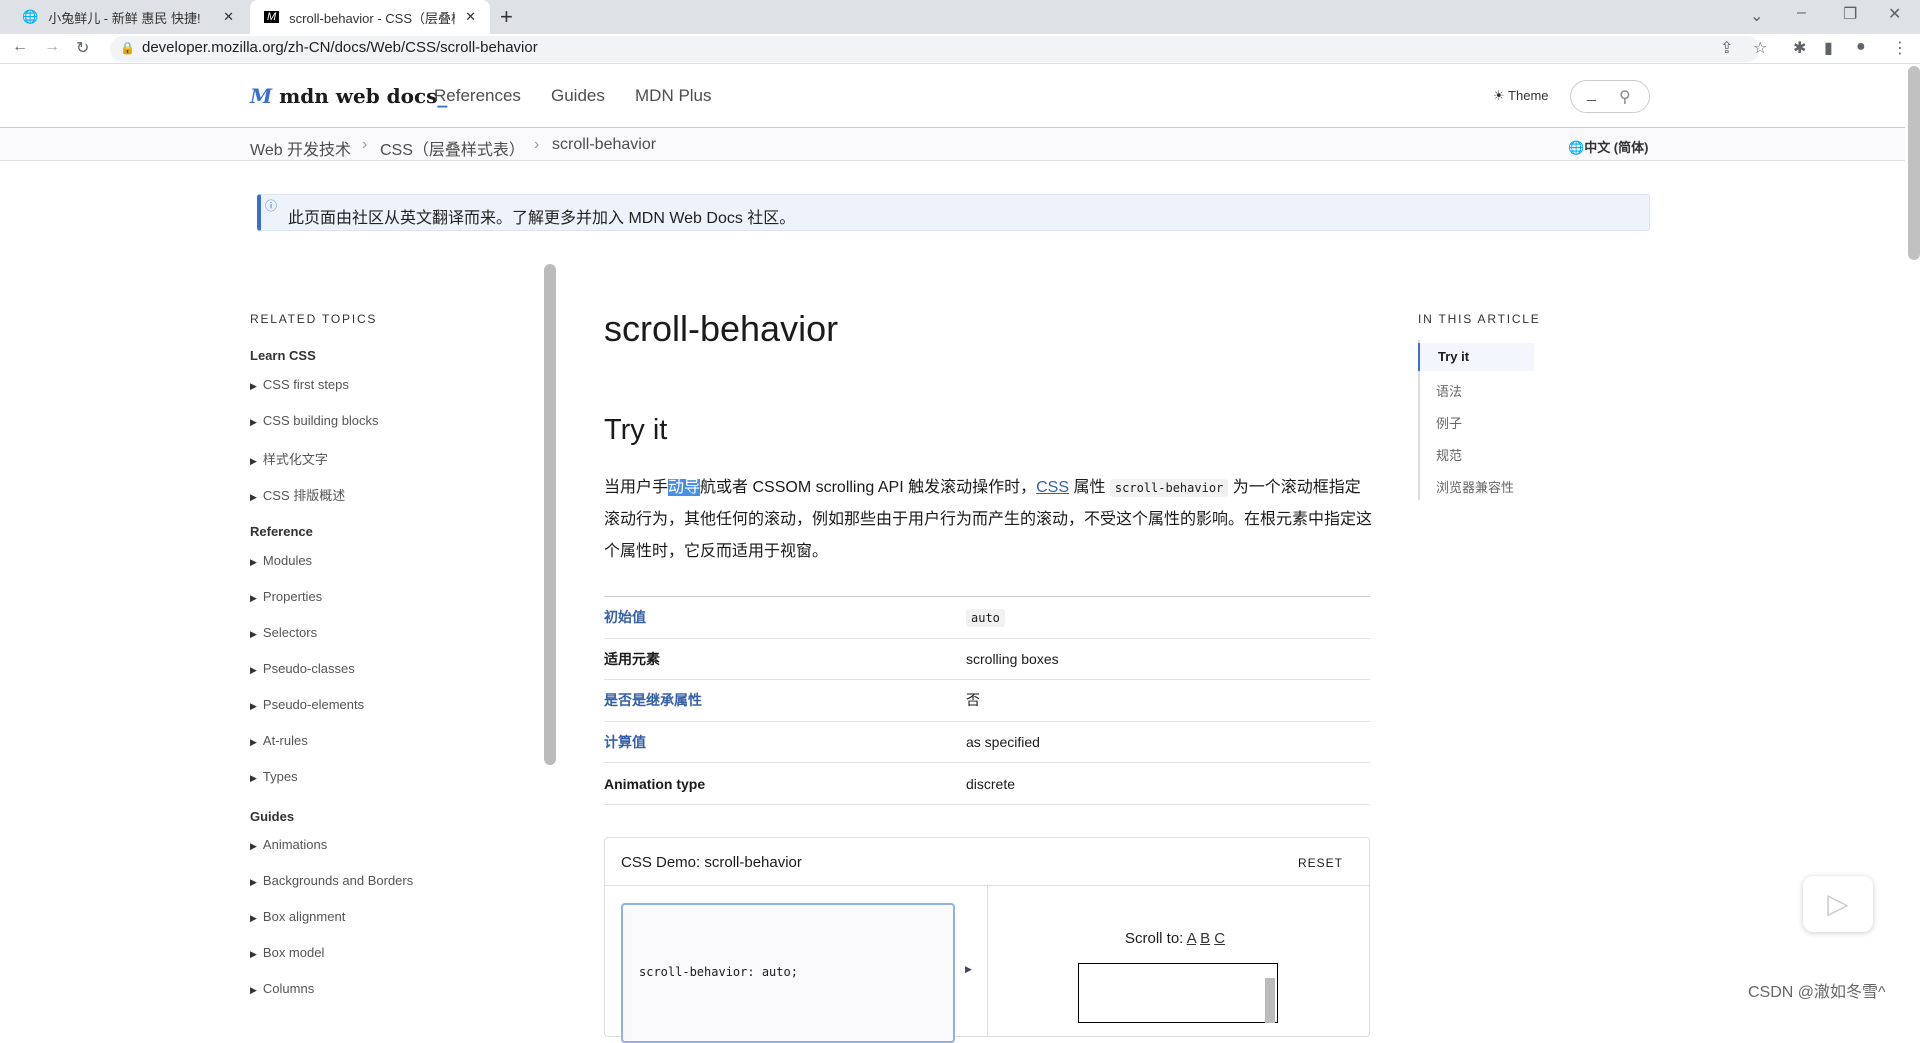 This screenshot has height=1043, width=1920. What do you see at coordinates (82, 48) in the screenshot?
I see `reload-icon: ↻` at bounding box center [82, 48].